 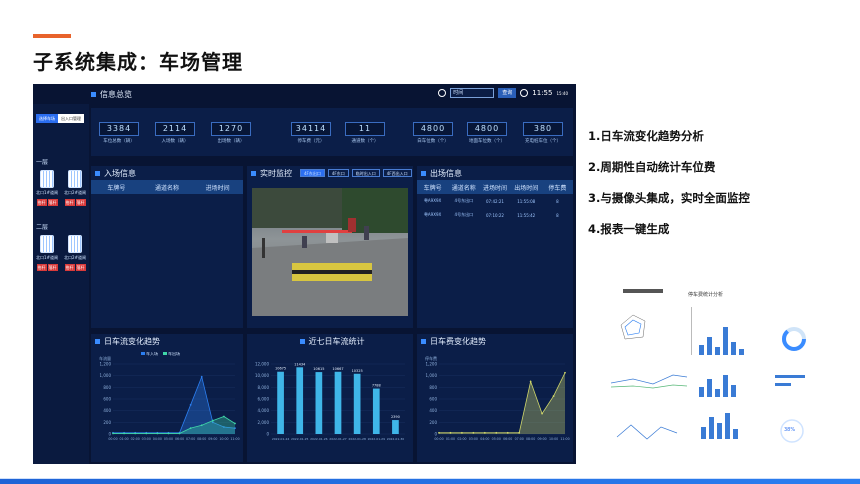 I want to click on slide-title: 子系统集成：车场管理, so click(x=138, y=62).